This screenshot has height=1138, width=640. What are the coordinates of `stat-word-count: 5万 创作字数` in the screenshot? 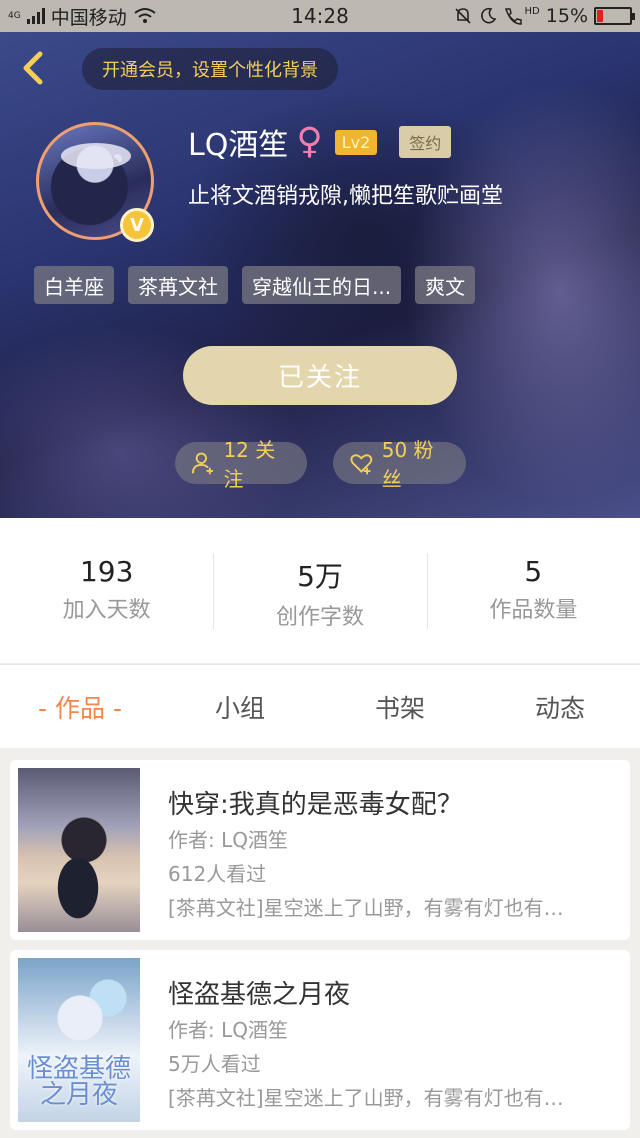 It's located at (319, 591).